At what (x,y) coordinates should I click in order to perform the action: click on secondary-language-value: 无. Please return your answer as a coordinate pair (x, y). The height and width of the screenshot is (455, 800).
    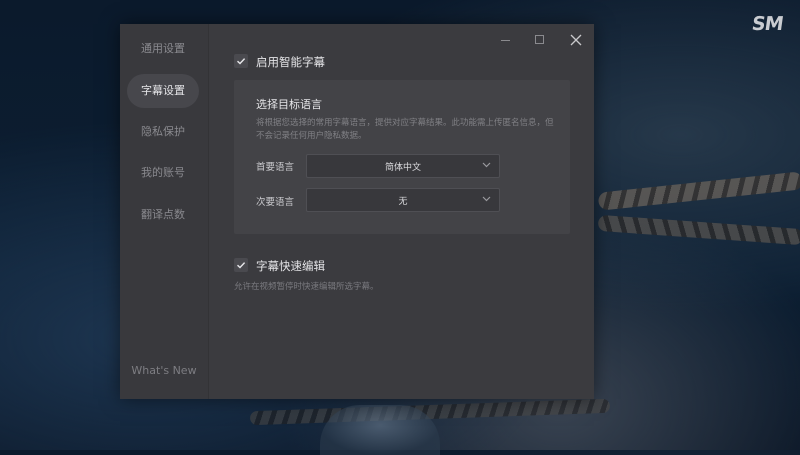
    Looking at the image, I should click on (403, 202).